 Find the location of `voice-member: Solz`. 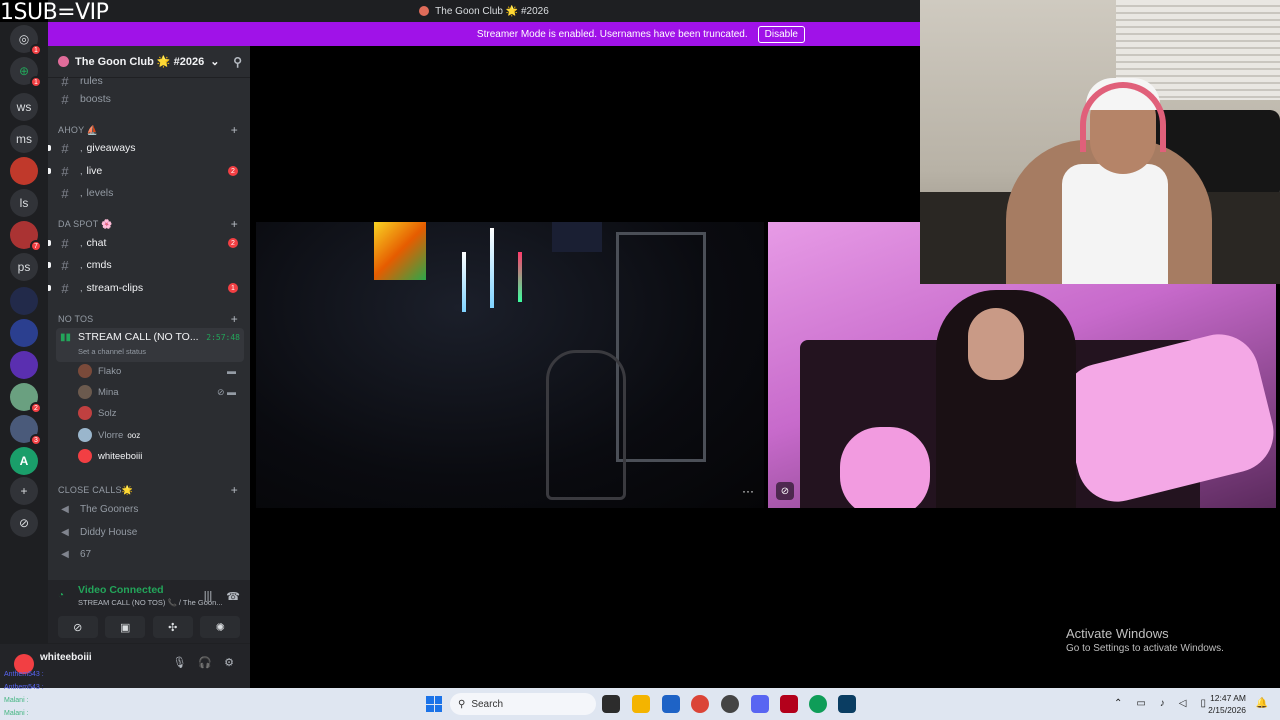

voice-member: Solz is located at coordinates (161, 413).